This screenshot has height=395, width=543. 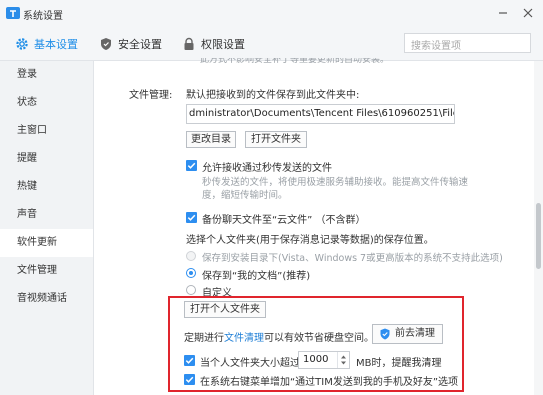 What do you see at coordinates (352, 258) in the screenshot?
I see `radio-install-label: 保存到安装目录下(Vista、Windows 7或更高版本的系统不支持此选项)` at bounding box center [352, 258].